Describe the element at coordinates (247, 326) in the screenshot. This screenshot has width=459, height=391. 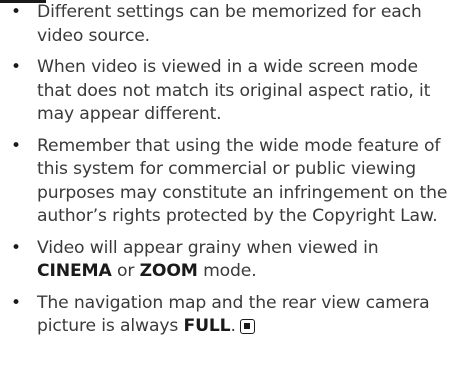
I see `end-of-section-icon` at that location.